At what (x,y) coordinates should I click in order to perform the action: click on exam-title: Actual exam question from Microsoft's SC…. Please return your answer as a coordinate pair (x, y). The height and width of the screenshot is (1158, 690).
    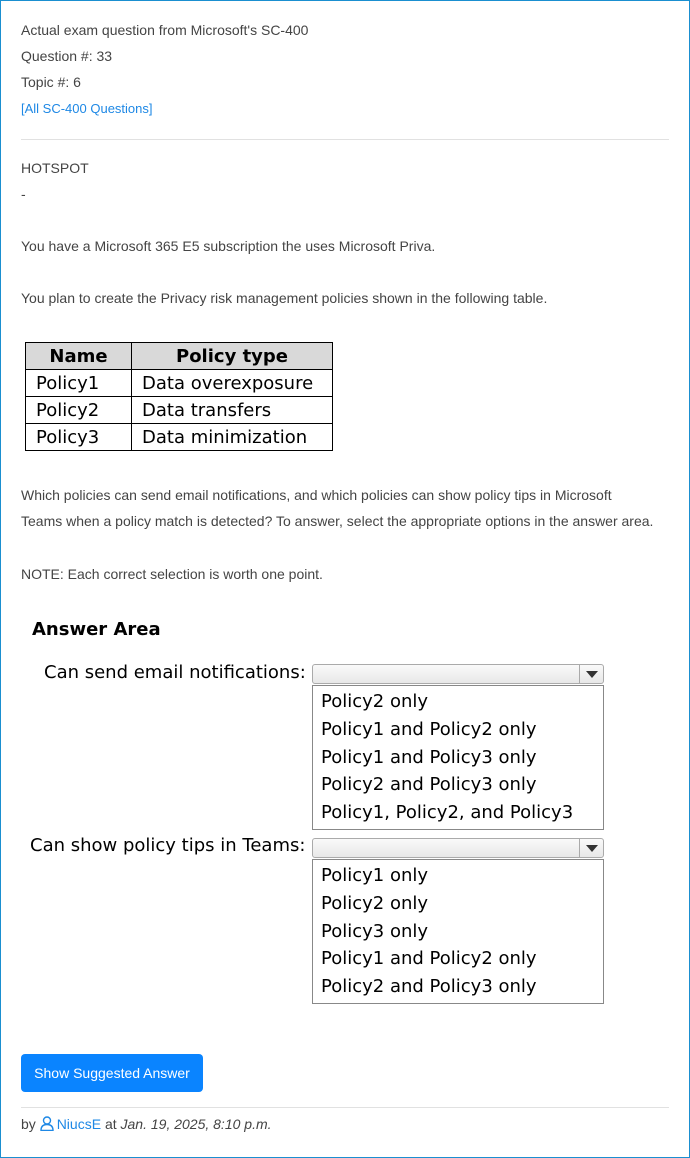
    Looking at the image, I should click on (165, 30).